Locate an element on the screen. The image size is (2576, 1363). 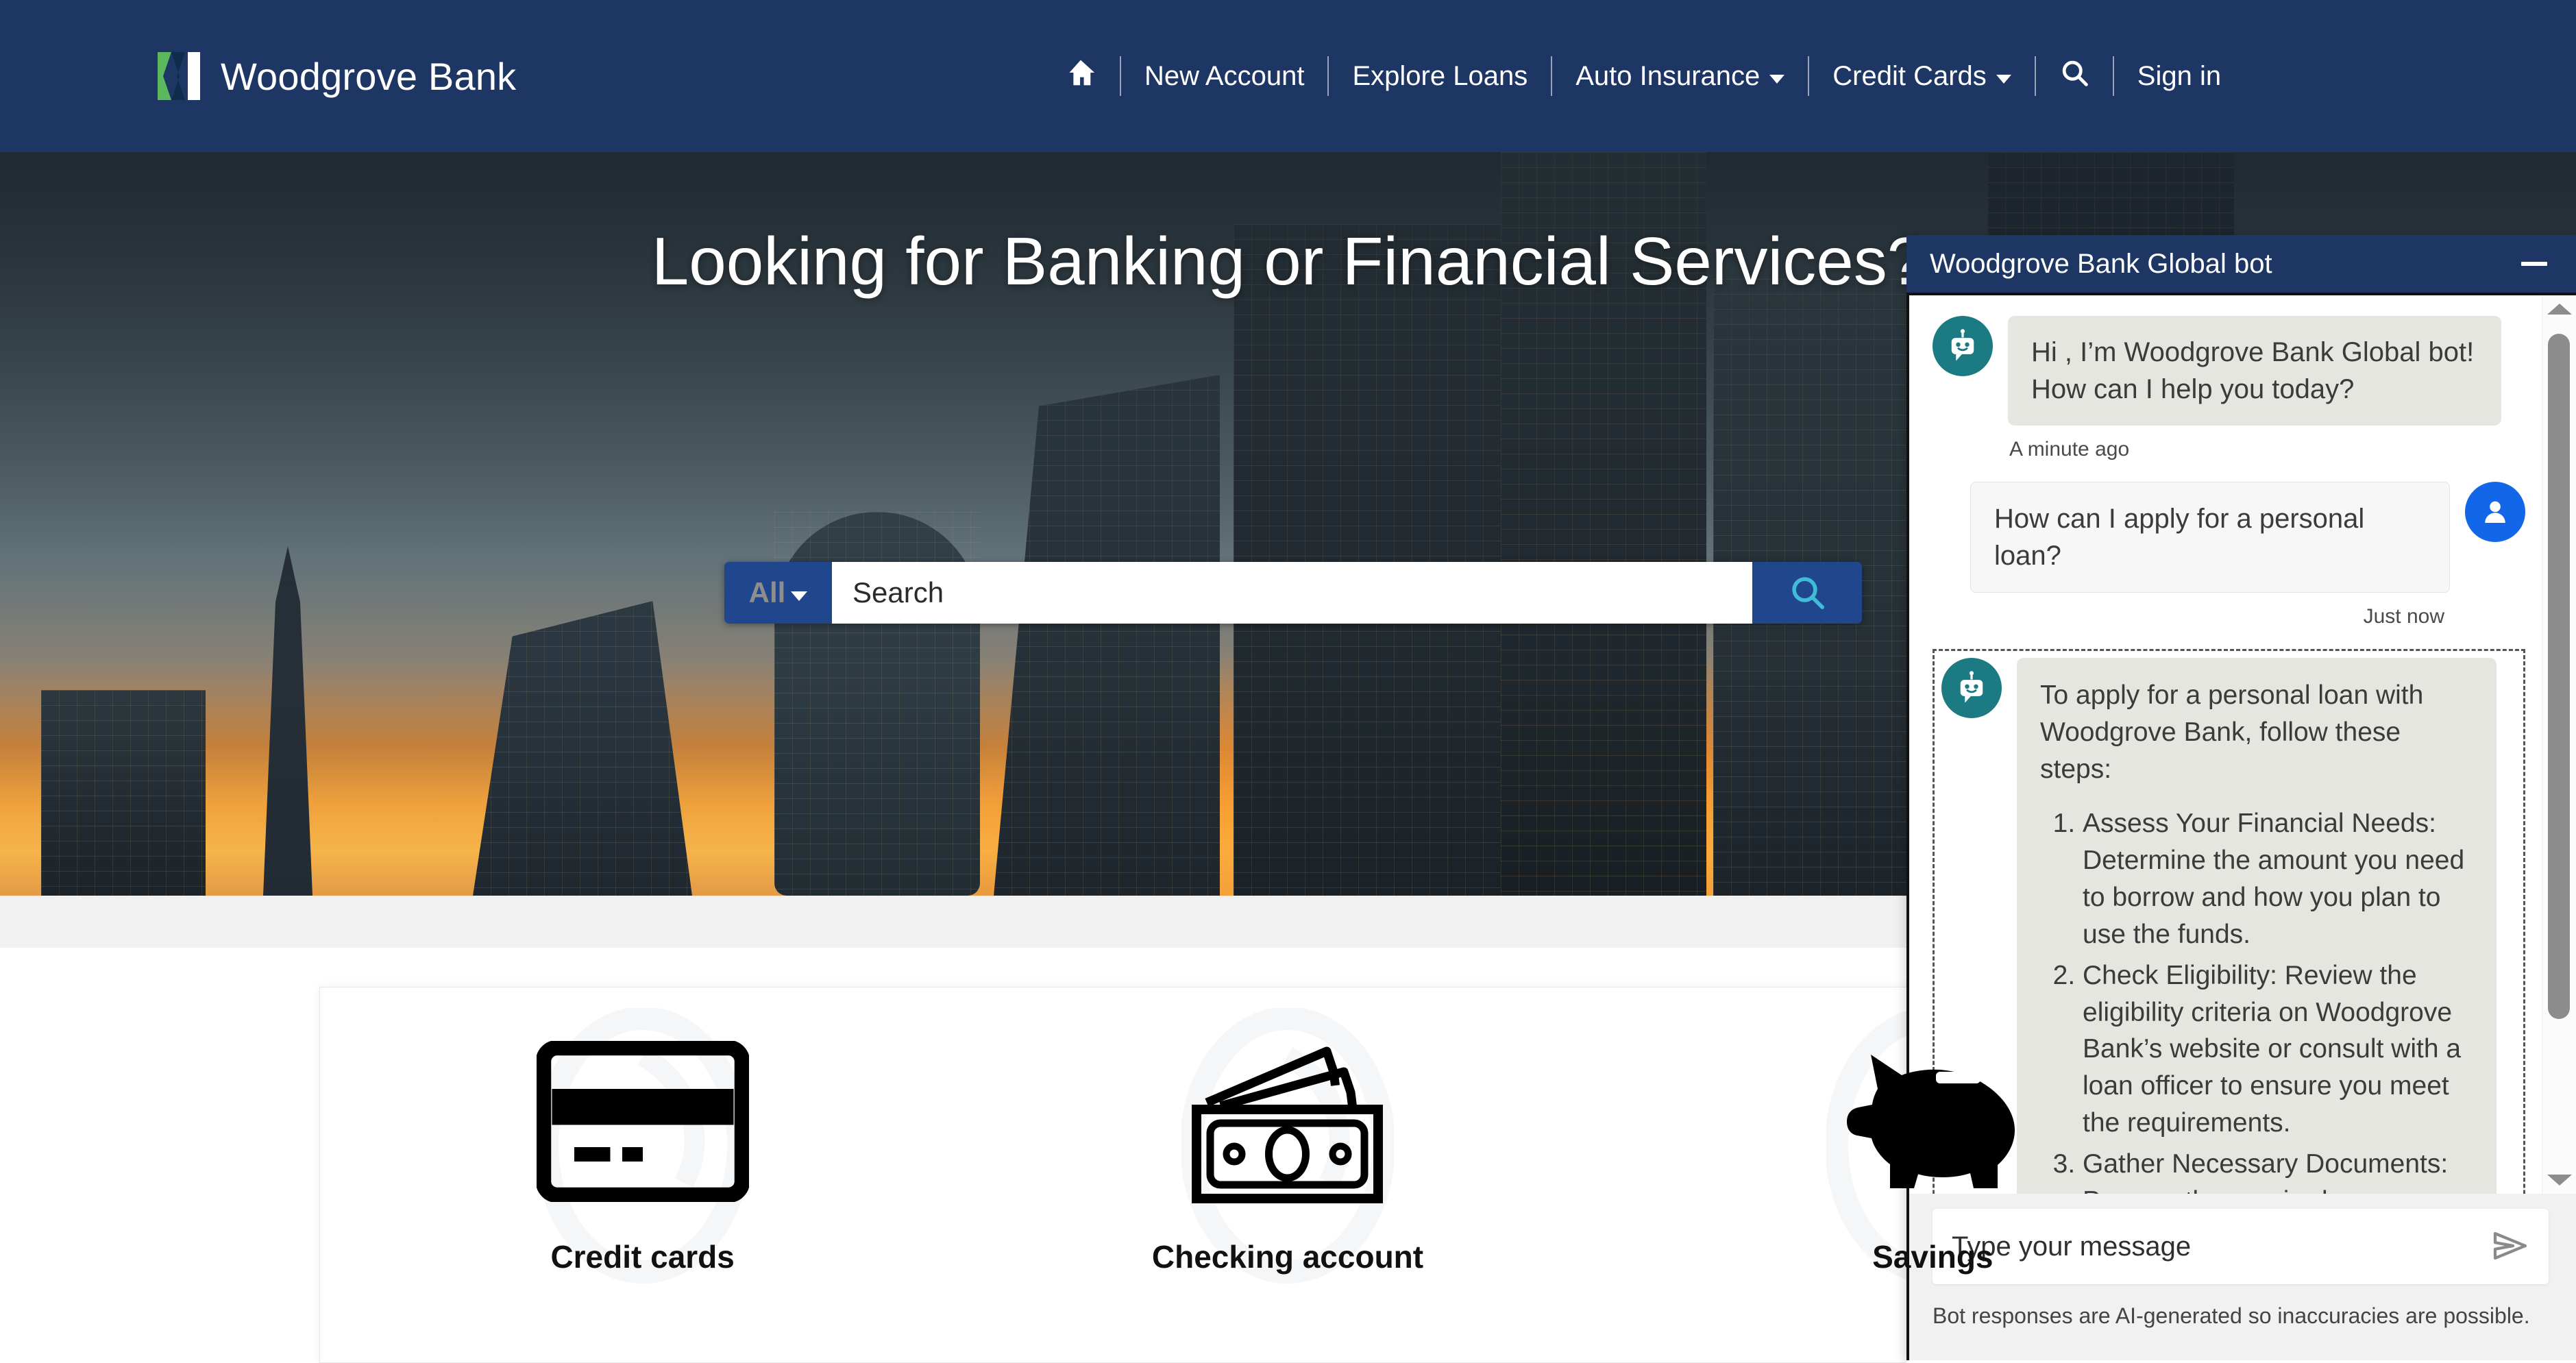
service-card-label: Credit cards is located at coordinates (643, 1257).